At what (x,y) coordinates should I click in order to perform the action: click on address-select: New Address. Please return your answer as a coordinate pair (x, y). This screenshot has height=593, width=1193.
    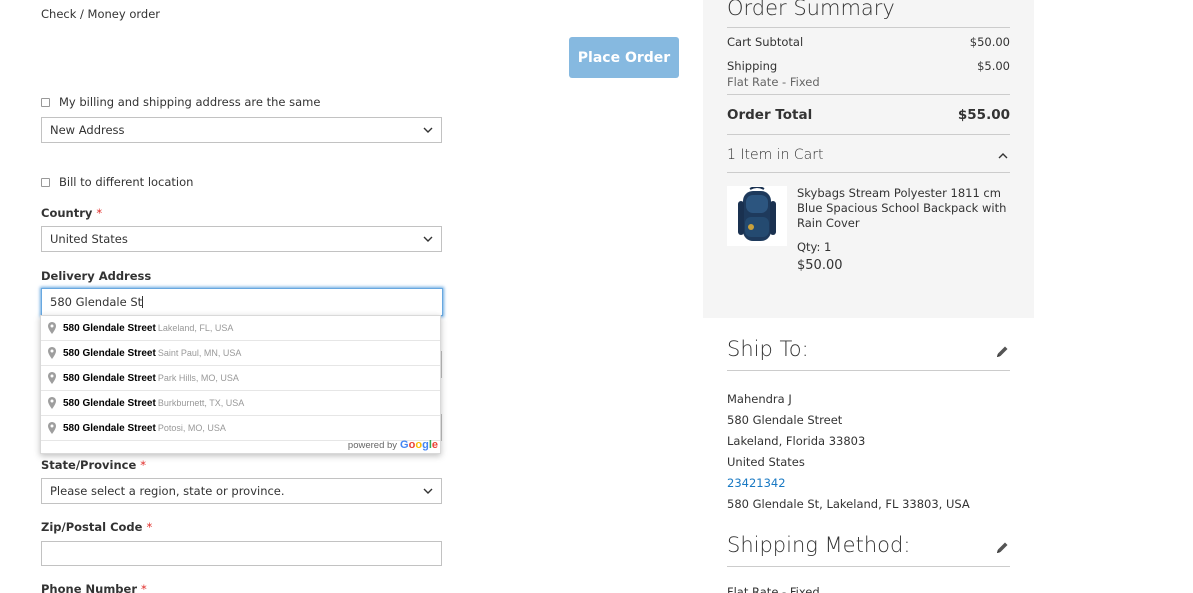
    Looking at the image, I should click on (241, 130).